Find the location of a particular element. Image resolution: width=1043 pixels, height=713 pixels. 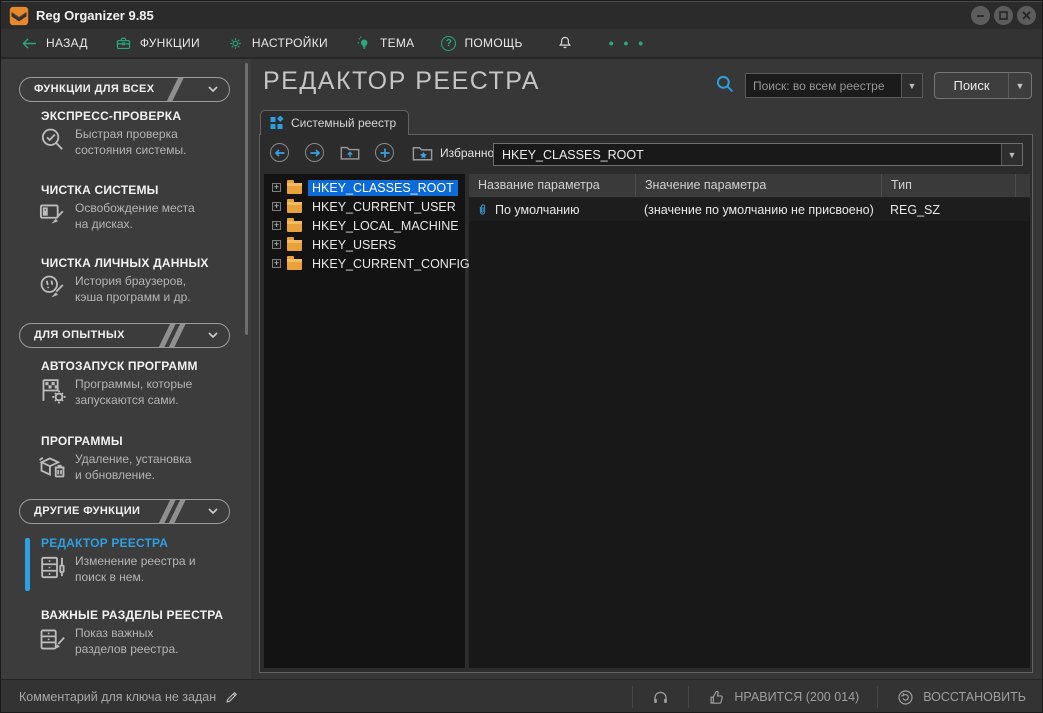

section-header-label: ФУНКЦИИ ДЛЯ ВСЕХ is located at coordinates (94, 89).